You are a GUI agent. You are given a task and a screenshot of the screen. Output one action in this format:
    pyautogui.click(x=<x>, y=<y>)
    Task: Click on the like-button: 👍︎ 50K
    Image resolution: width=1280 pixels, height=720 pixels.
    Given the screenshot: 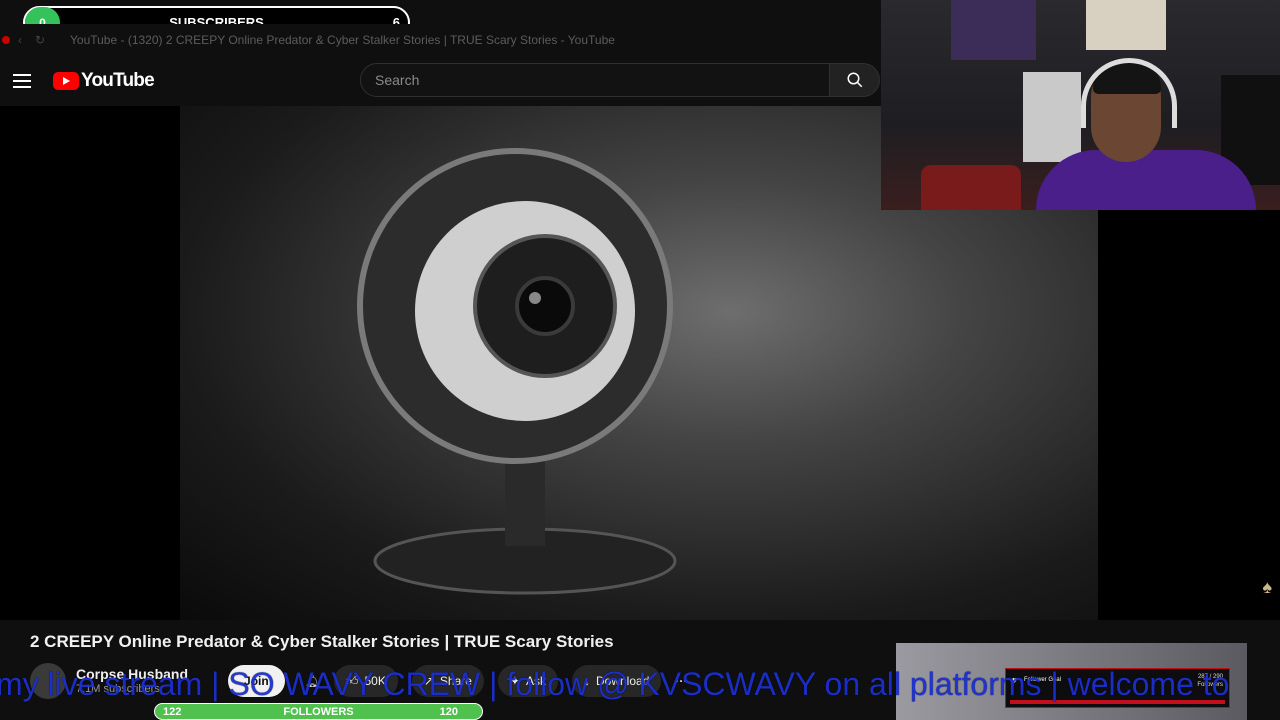 What is the action you would take?
    pyautogui.click(x=365, y=681)
    